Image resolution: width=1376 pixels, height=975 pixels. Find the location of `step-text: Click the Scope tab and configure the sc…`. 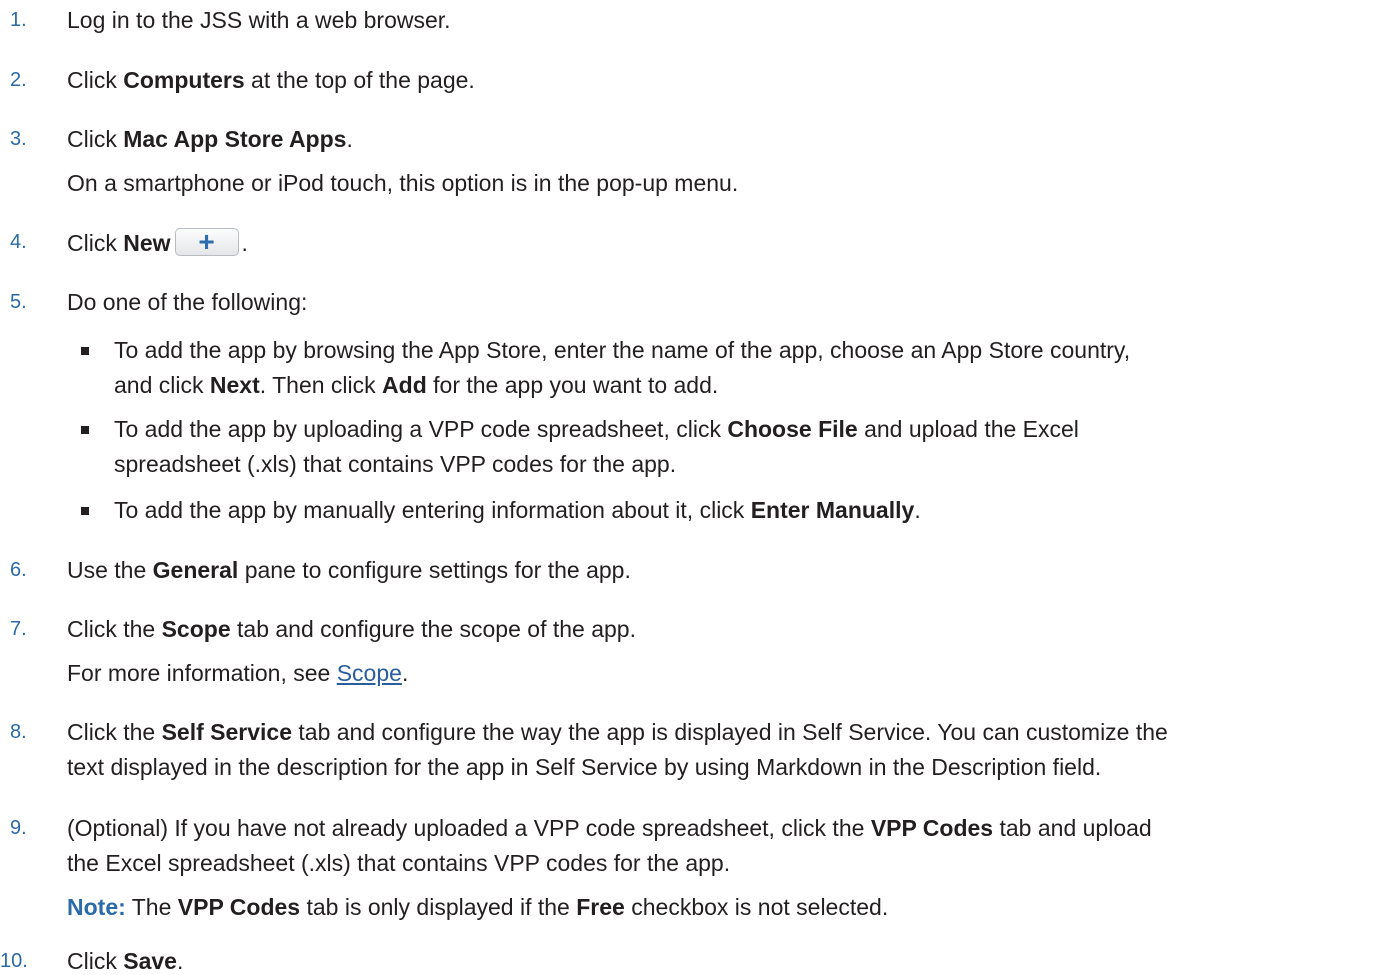

step-text: Click the Scope tab and configure the sc… is located at coordinates (351, 629).